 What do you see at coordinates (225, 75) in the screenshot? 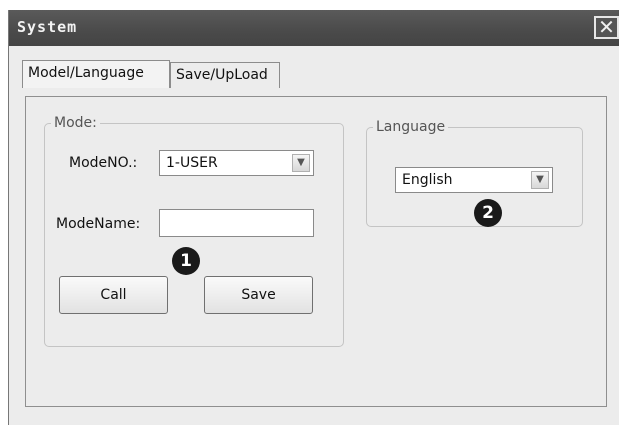
I see `tab-save-upload: Save/UpLoad` at bounding box center [225, 75].